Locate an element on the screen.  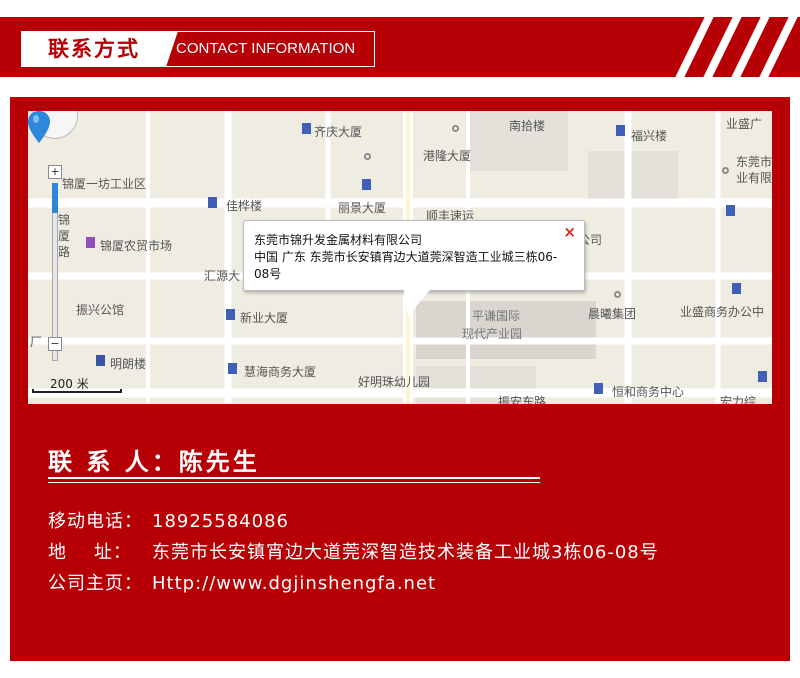
zoom-control: + − is located at coordinates (54, 251).